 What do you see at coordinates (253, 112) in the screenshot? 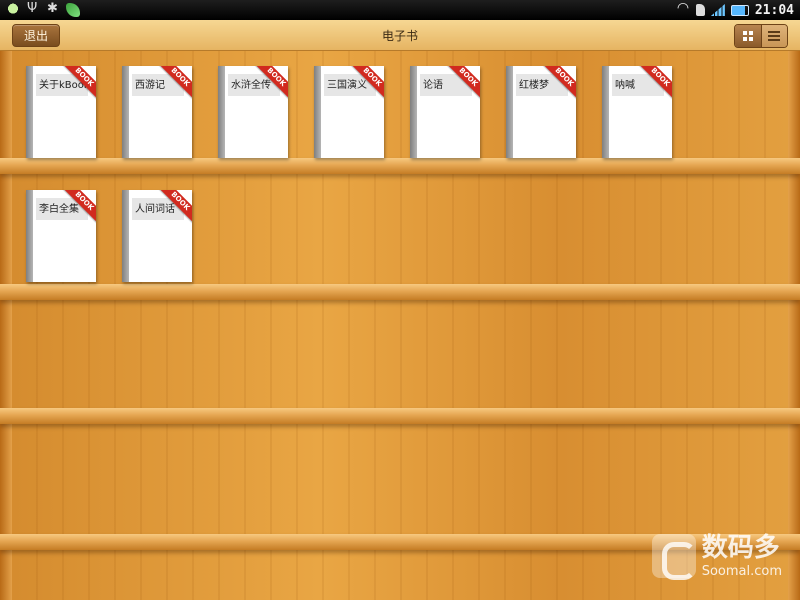
I see `book-item: 水浒全传 BOOK` at bounding box center [253, 112].